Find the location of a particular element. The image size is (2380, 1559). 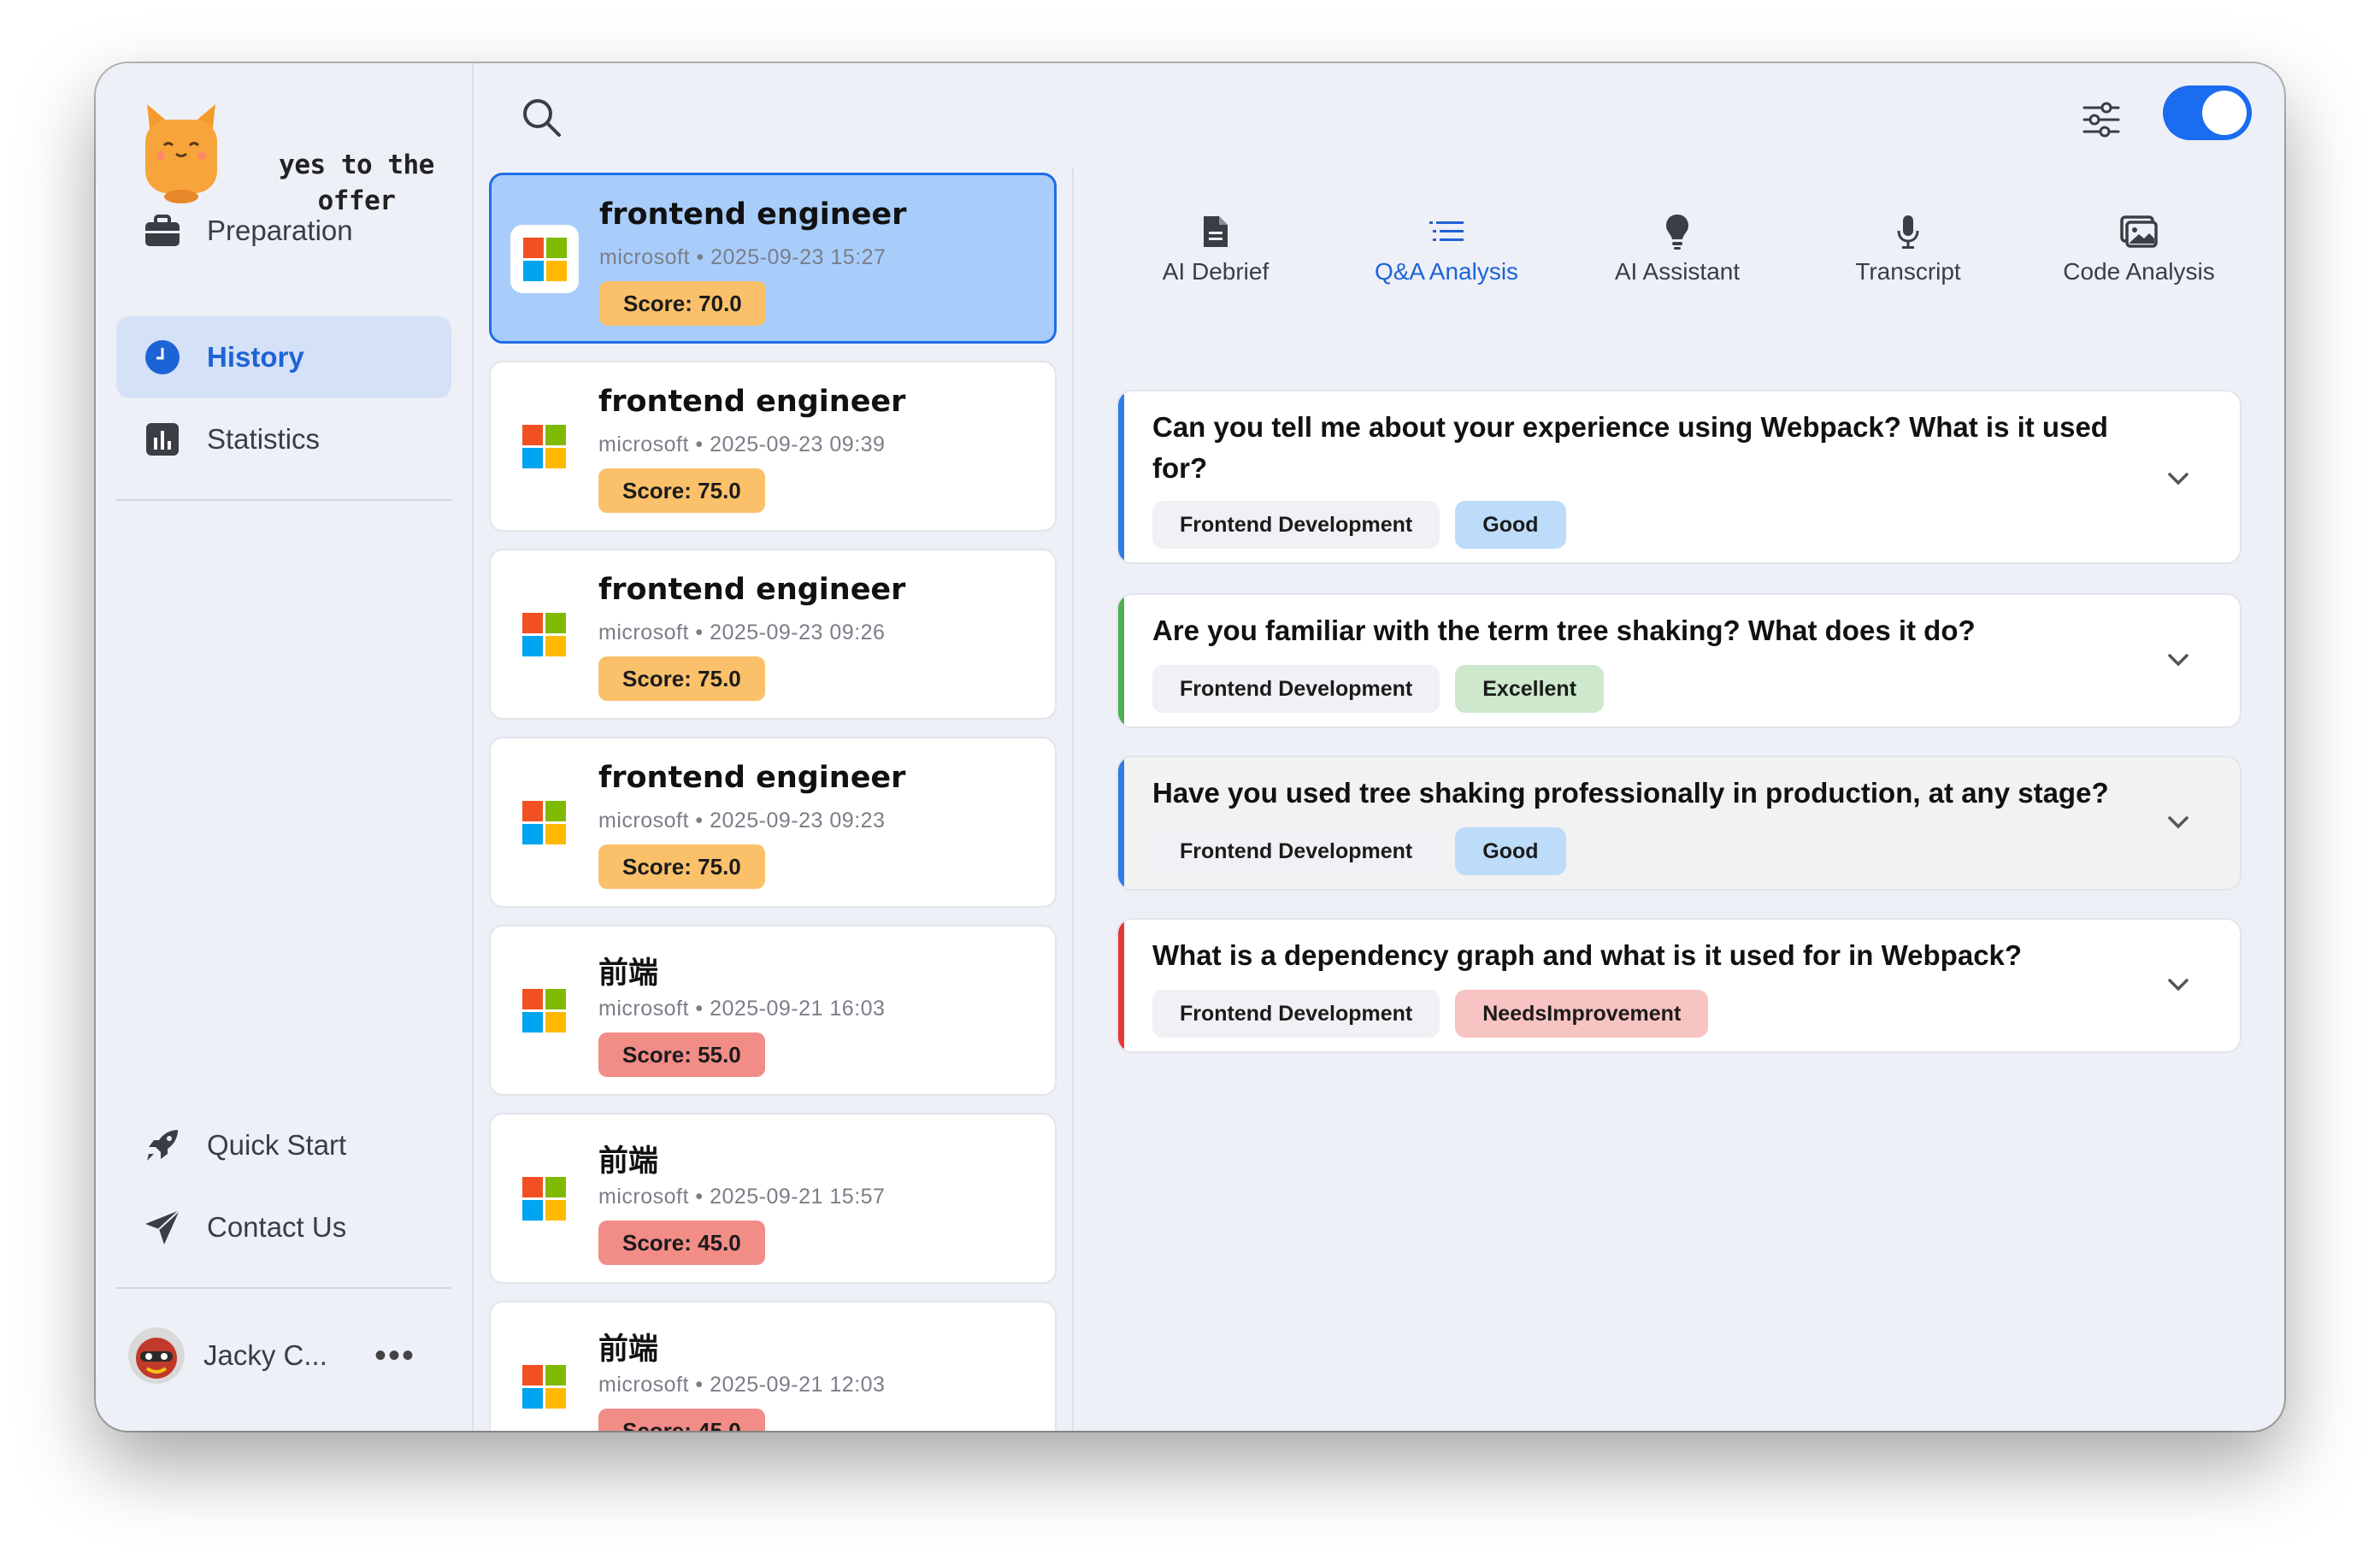

more-options-button: ••• is located at coordinates (395, 1356).